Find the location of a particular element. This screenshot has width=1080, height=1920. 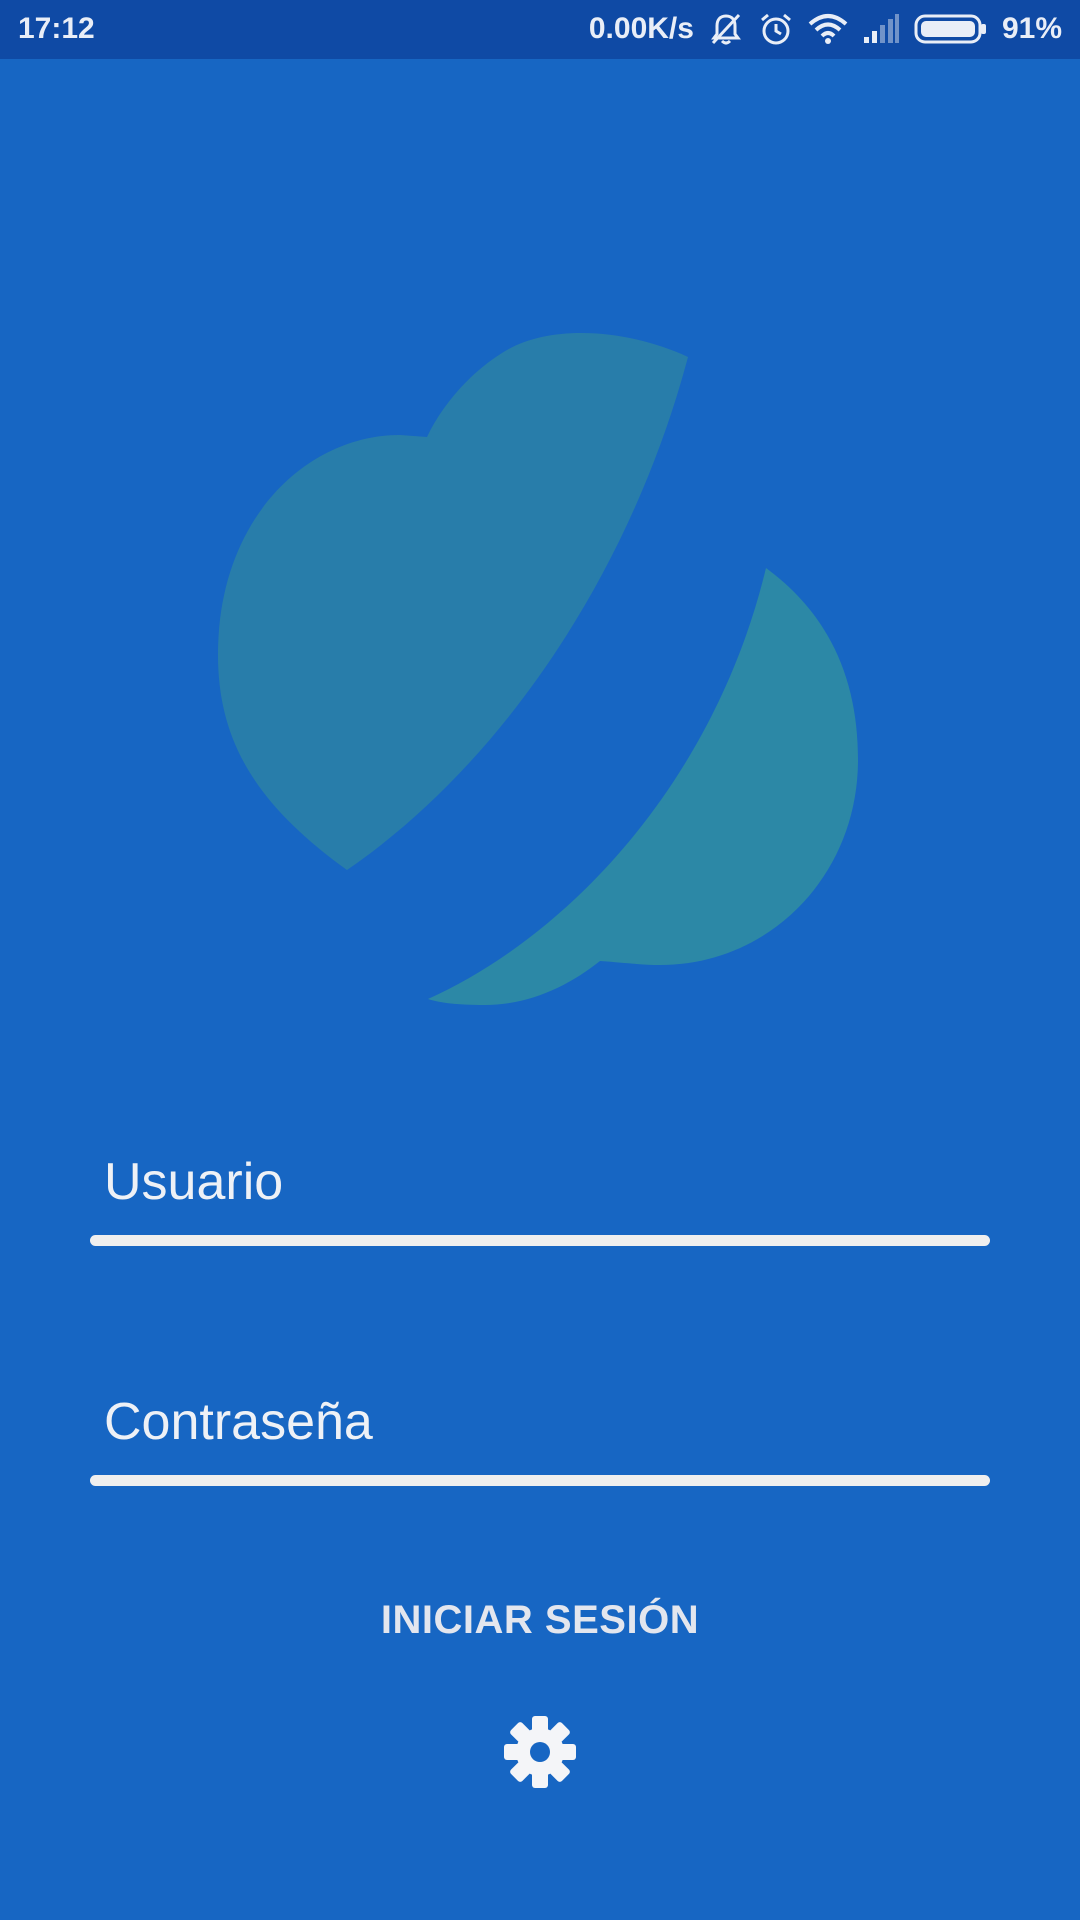

password-field is located at coordinates (540, 1436).